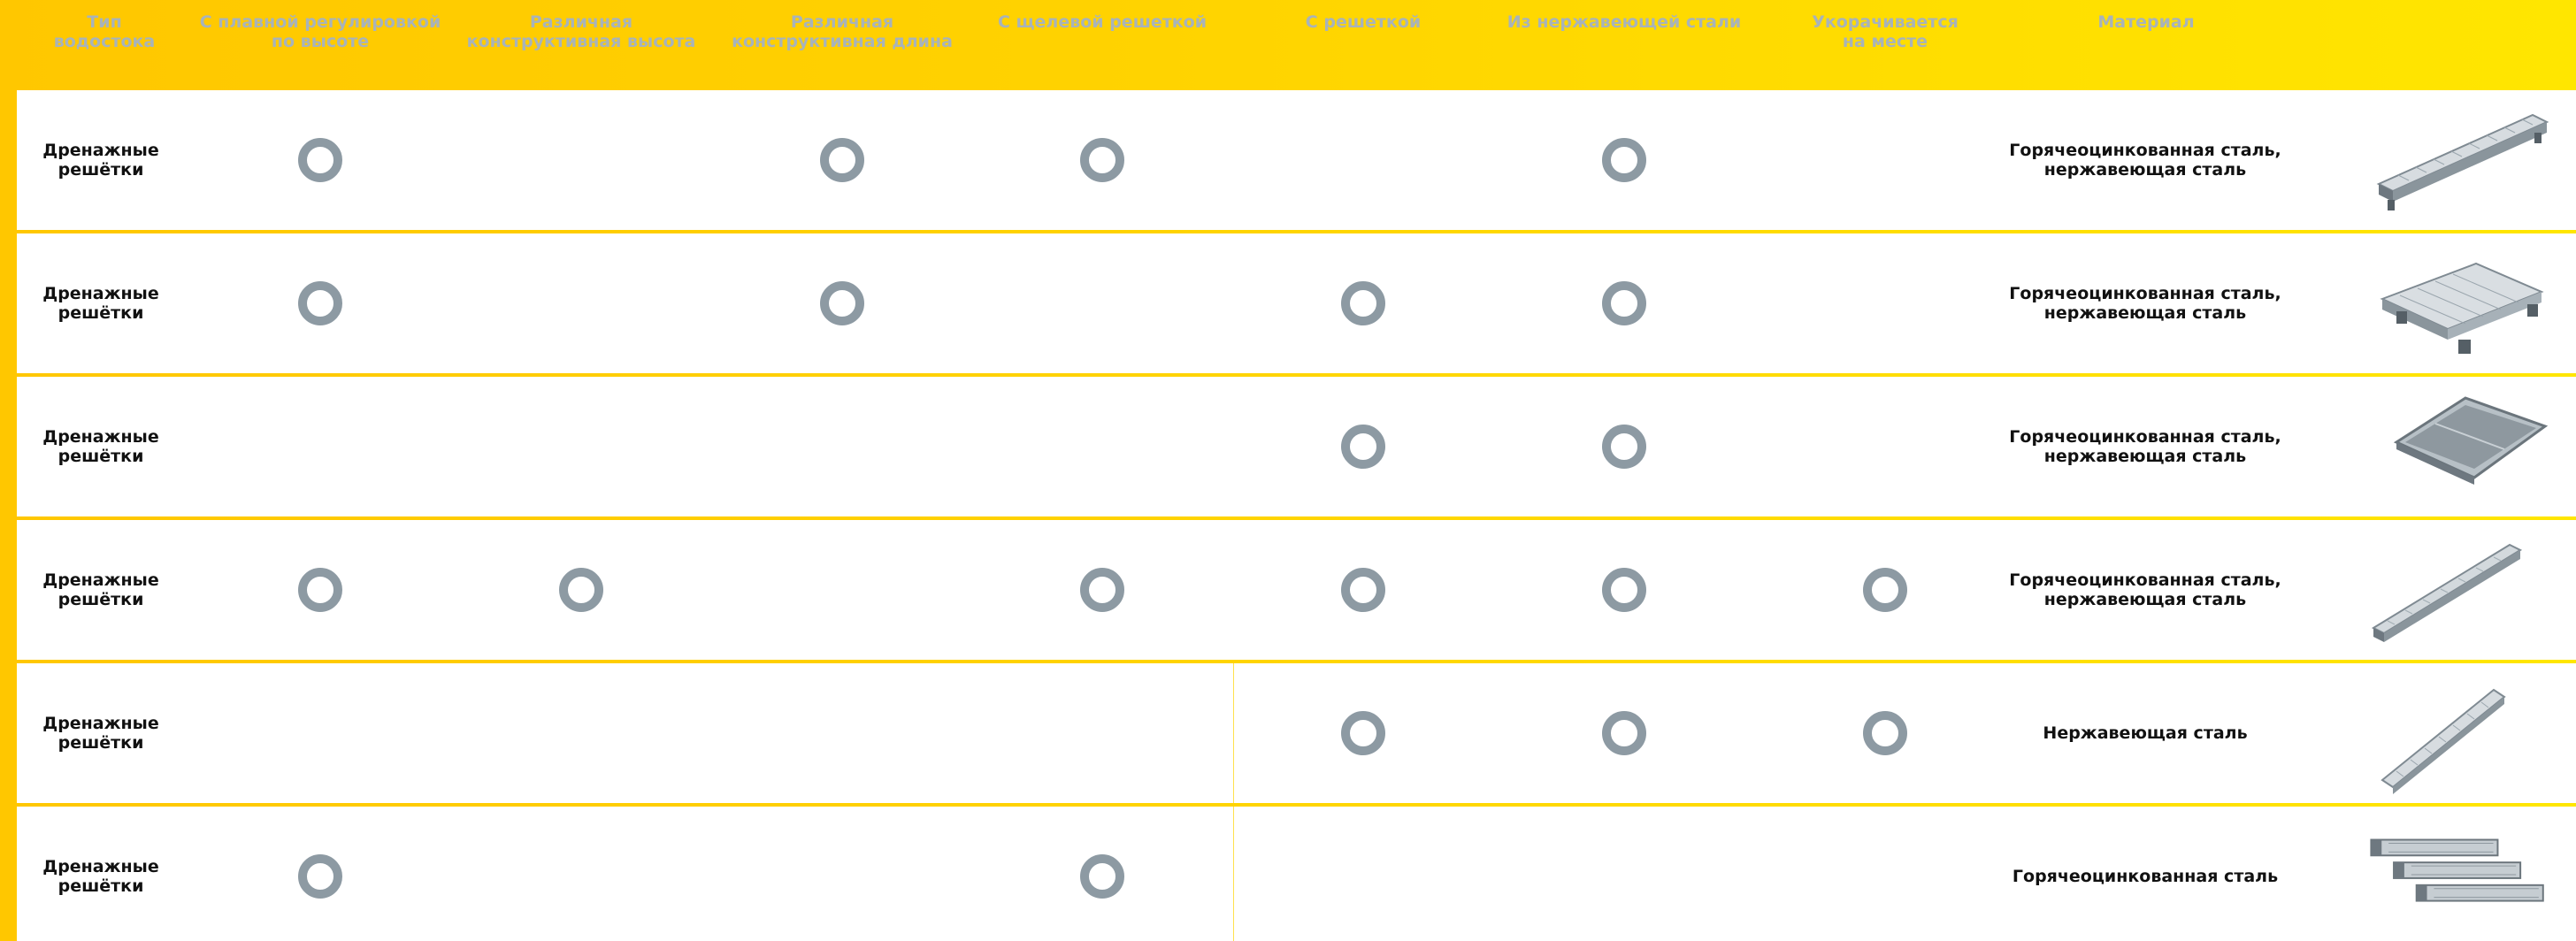  Describe the element at coordinates (2443, 741) in the screenshot. I see `diagonal-drain-grate-icon` at that location.